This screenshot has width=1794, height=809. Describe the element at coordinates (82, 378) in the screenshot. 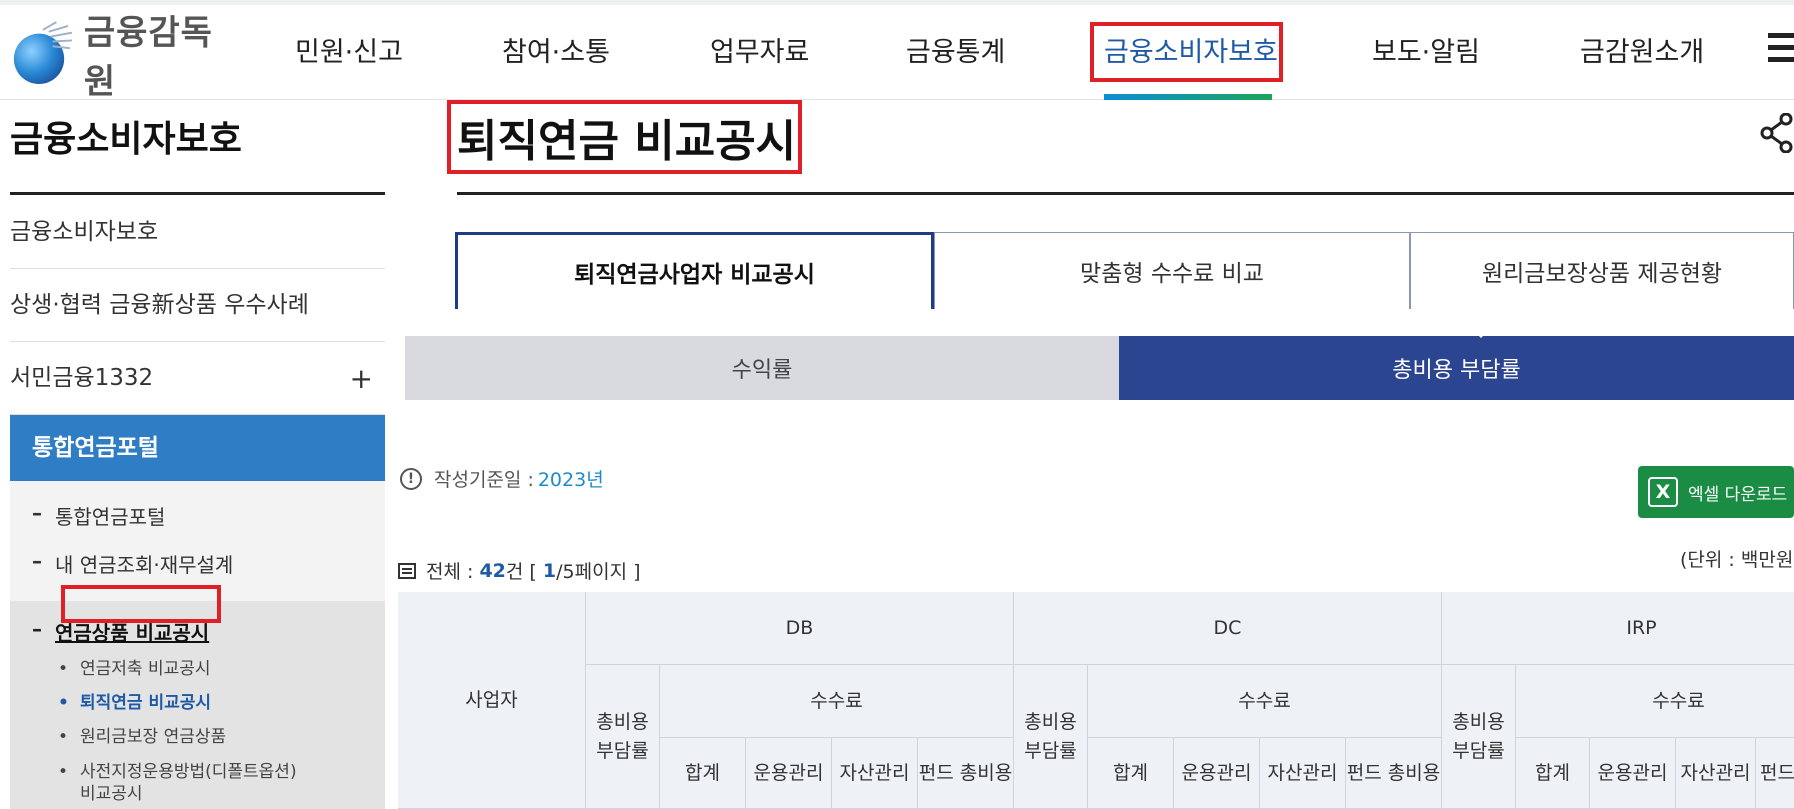

I see `sidebar-item-label: 서민금융1332` at that location.